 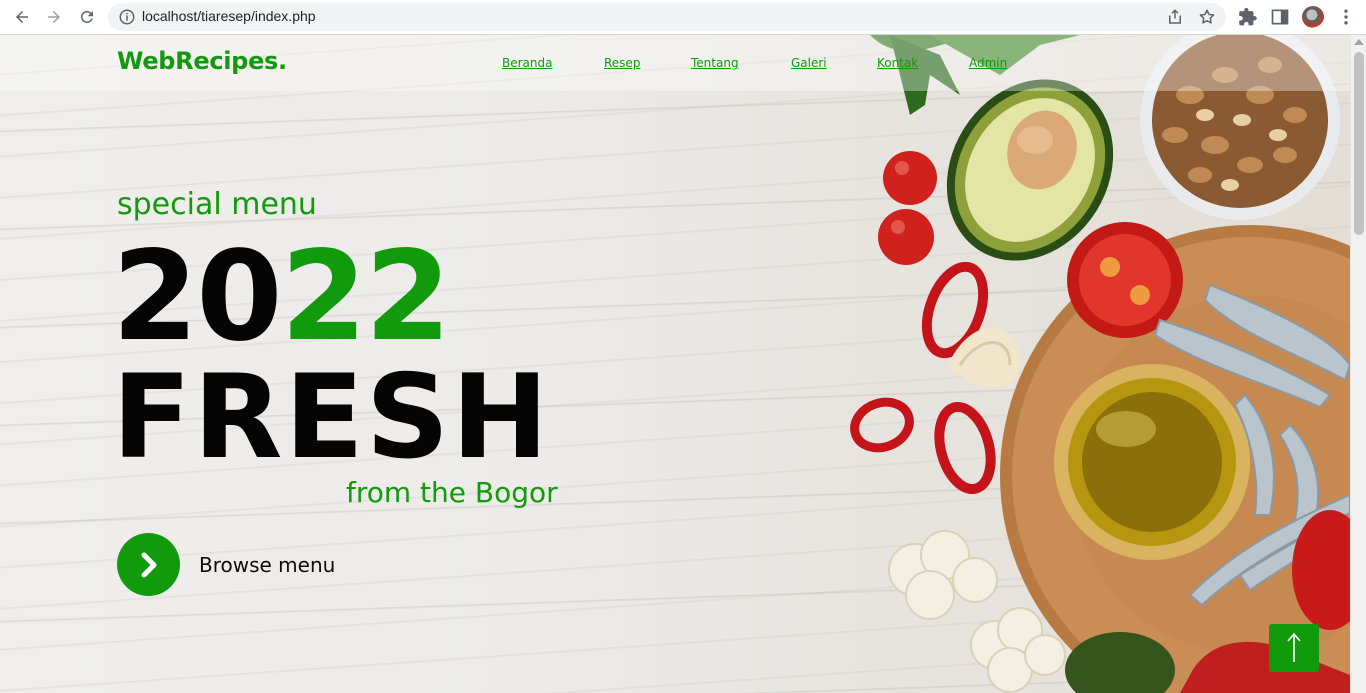 I want to click on profile-avatar, so click(x=1313, y=17).